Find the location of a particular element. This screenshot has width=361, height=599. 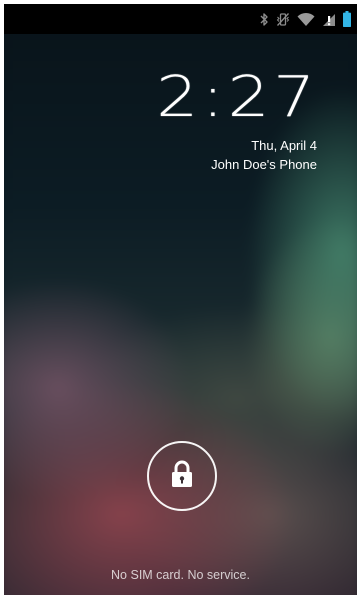

wifi-icon is located at coordinates (306, 19).